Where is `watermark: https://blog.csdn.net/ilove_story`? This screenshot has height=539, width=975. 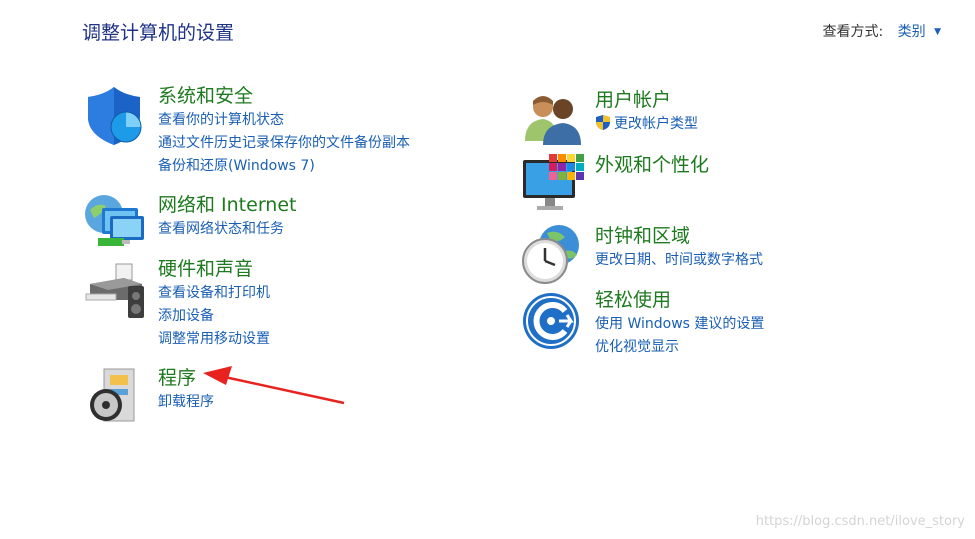 watermark: https://blog.csdn.net/ilove_story is located at coordinates (860, 521).